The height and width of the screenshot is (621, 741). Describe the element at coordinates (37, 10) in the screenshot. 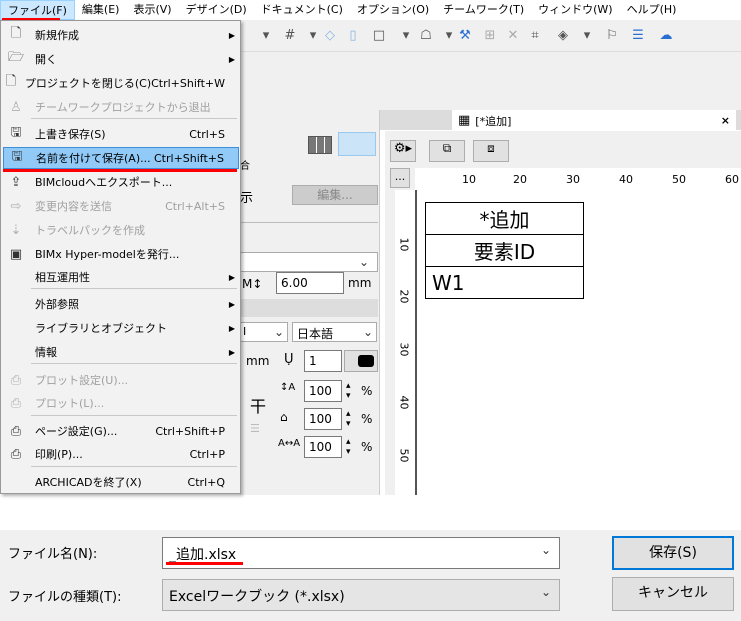

I see `menu-file: ファイル(F)` at that location.